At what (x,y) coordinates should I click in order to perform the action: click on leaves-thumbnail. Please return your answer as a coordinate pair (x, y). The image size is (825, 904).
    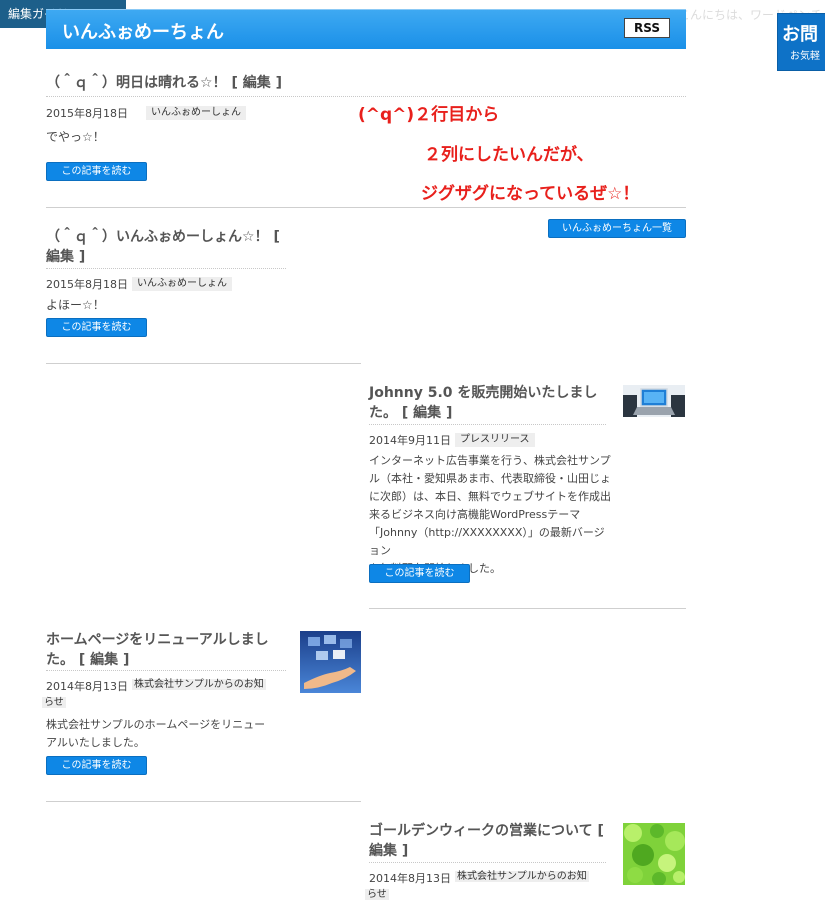
    Looking at the image, I should click on (654, 854).